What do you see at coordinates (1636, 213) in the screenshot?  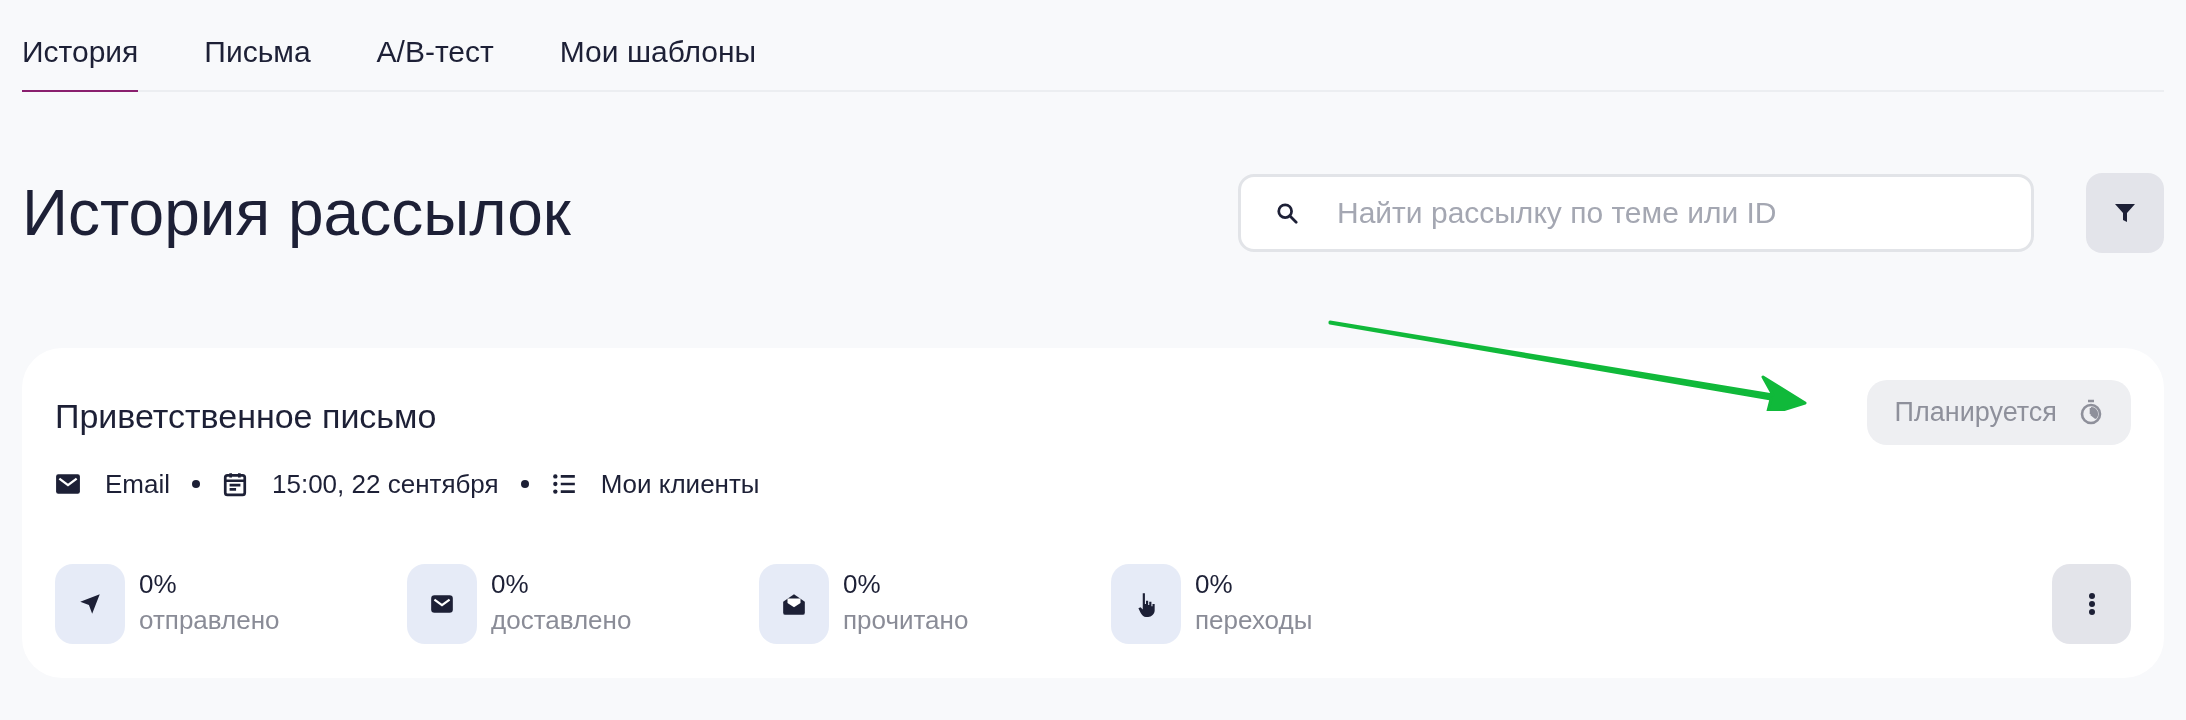 I see `search-field: Найти рассылку по теме или ID` at bounding box center [1636, 213].